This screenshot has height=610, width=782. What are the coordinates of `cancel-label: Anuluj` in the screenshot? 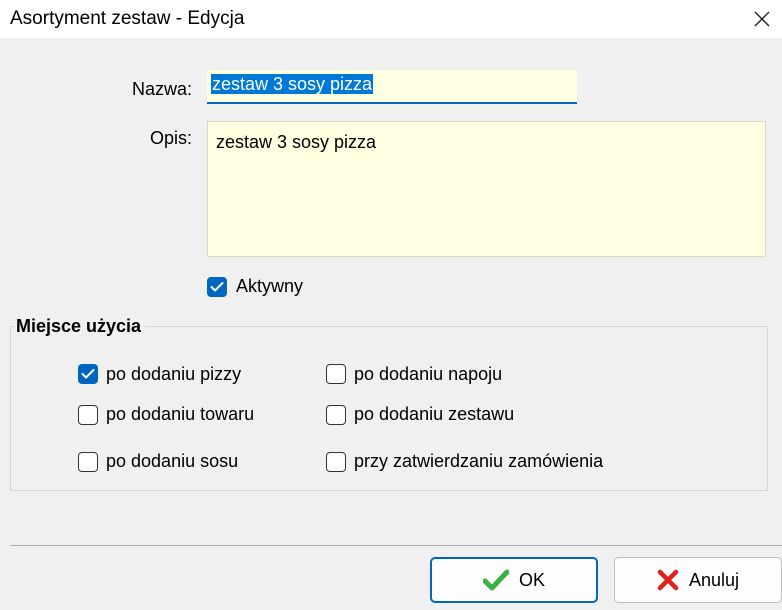 It's located at (714, 579).